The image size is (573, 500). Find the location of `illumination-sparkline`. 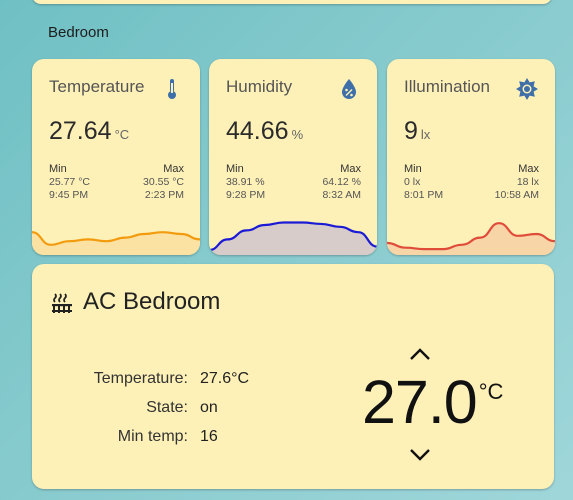

illumination-sparkline is located at coordinates (471, 238).